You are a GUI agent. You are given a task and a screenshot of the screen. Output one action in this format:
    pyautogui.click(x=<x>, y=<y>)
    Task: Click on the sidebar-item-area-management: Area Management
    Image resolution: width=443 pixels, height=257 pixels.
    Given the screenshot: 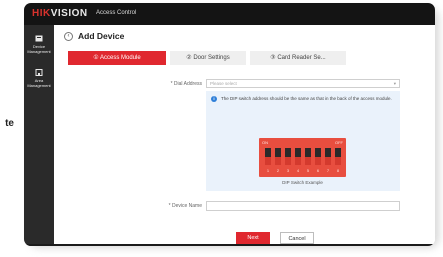 What is the action you would take?
    pyautogui.click(x=39, y=78)
    